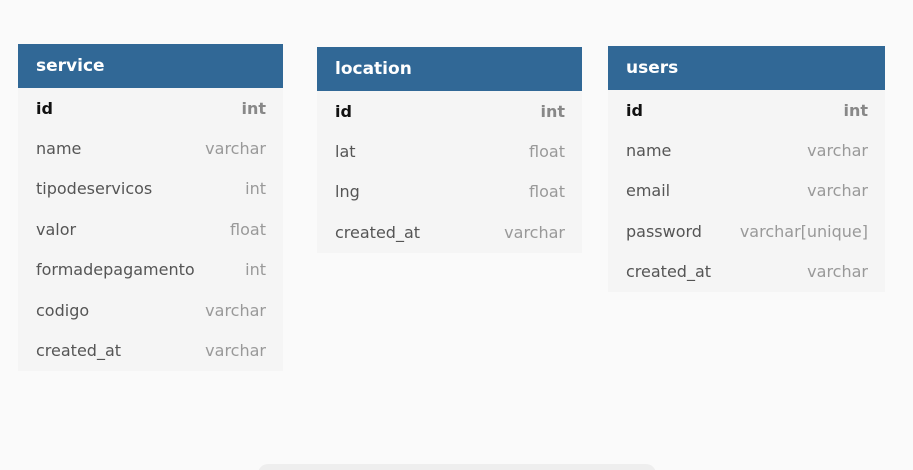 The image size is (913, 470). Describe the element at coordinates (94, 189) in the screenshot. I see `field-name: tipodeservicos` at that location.